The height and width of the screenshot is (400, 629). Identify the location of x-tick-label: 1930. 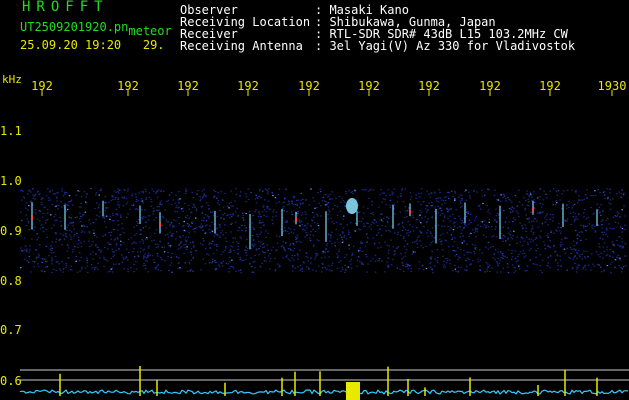
(612, 86).